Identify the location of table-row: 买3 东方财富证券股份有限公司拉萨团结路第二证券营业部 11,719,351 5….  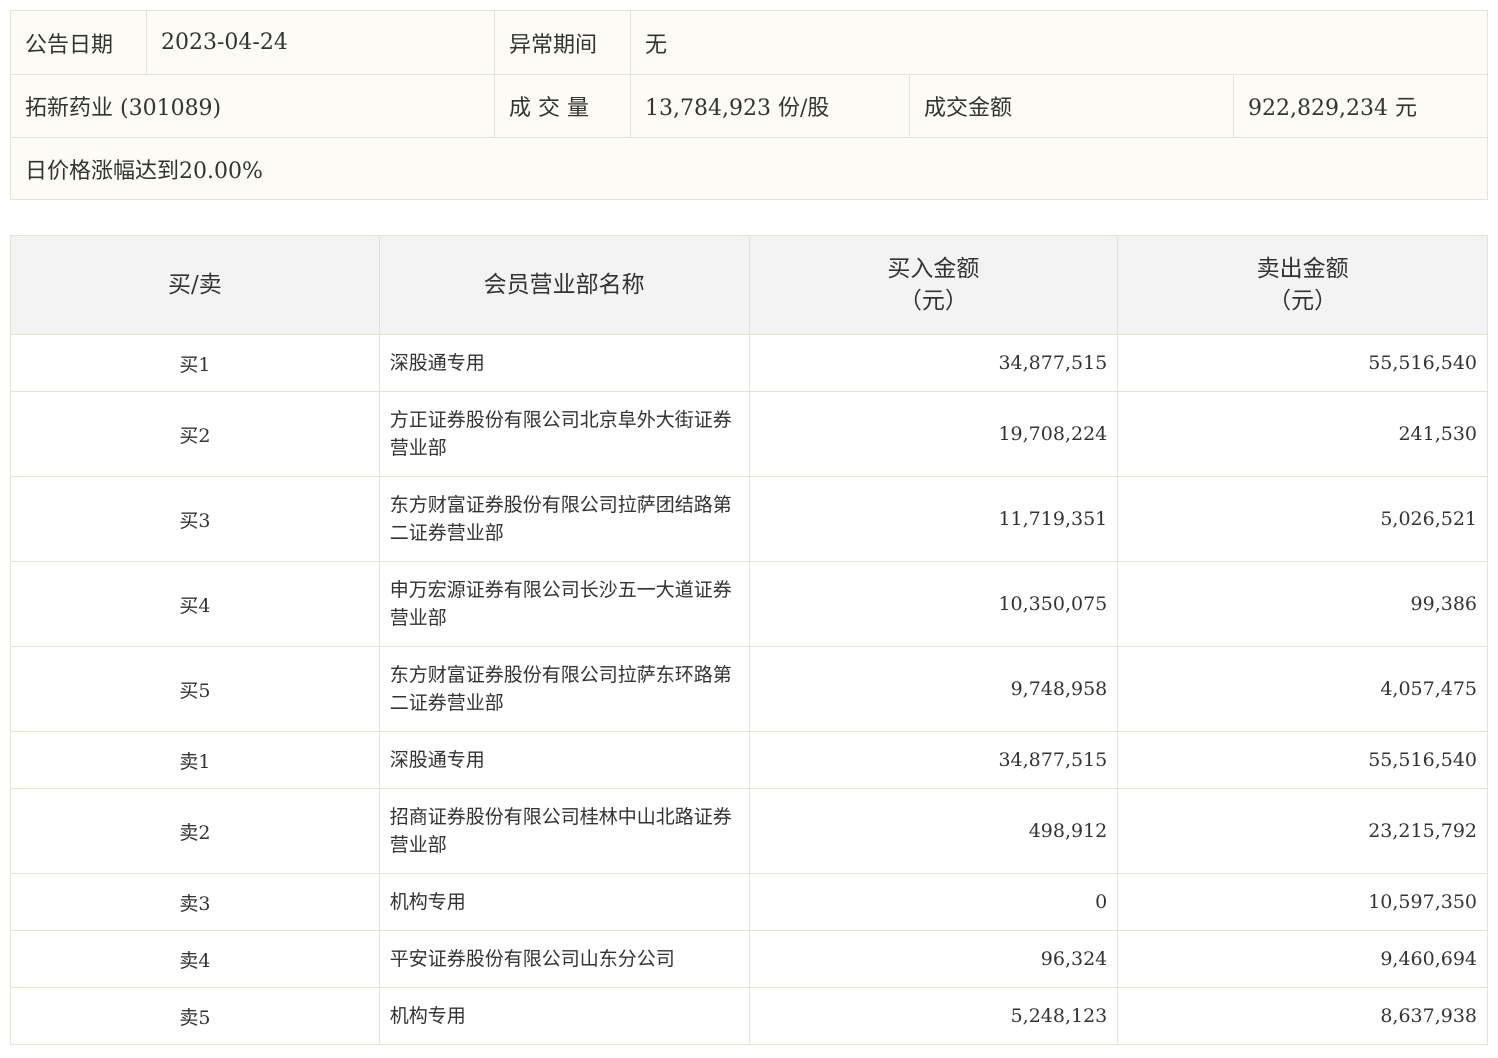
(750, 519).